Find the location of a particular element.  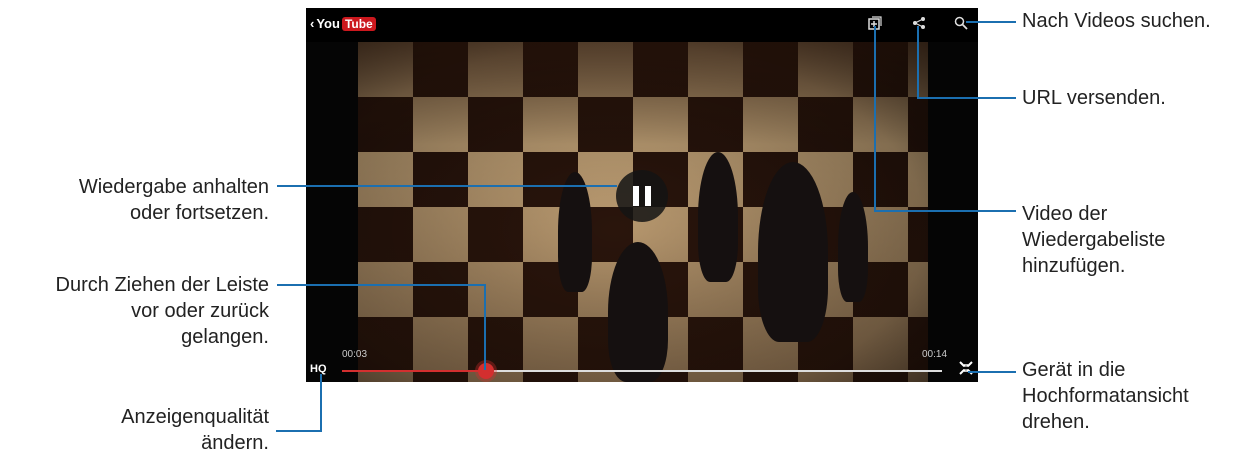

callout-pause: Wiedergabe anhalten oder fortsetzen. is located at coordinates (174, 200).